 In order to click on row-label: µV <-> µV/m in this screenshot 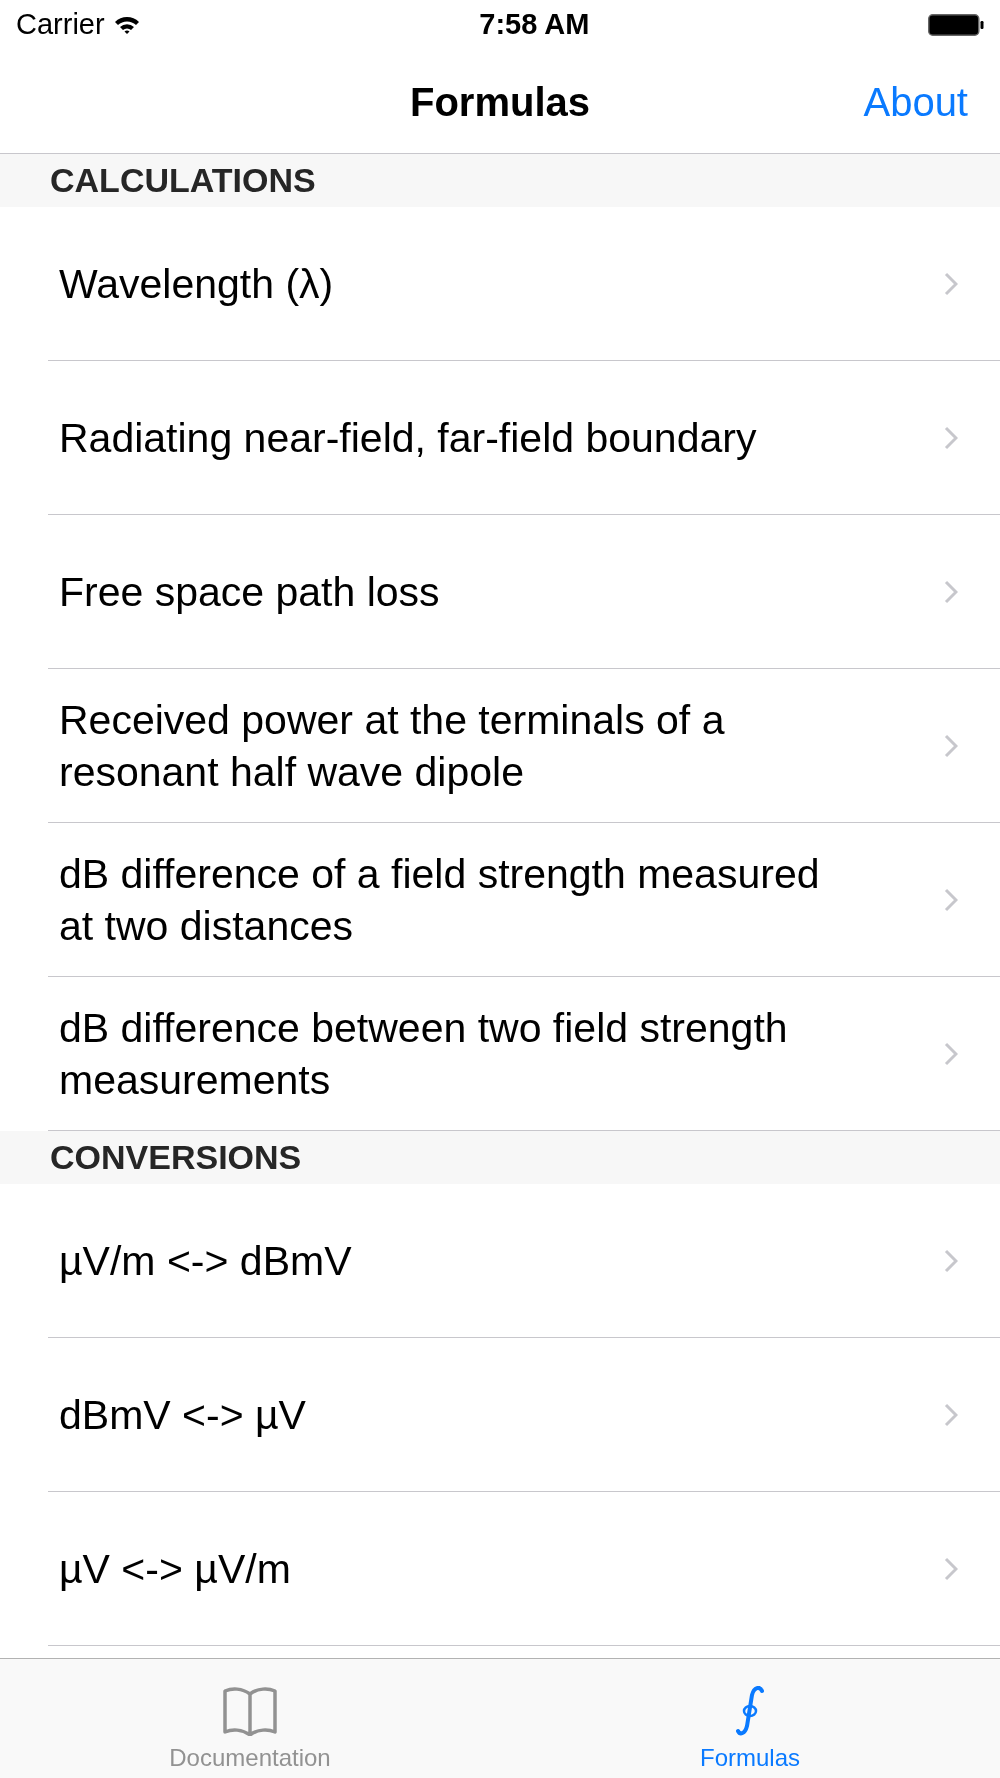, I will do `click(175, 1569)`.